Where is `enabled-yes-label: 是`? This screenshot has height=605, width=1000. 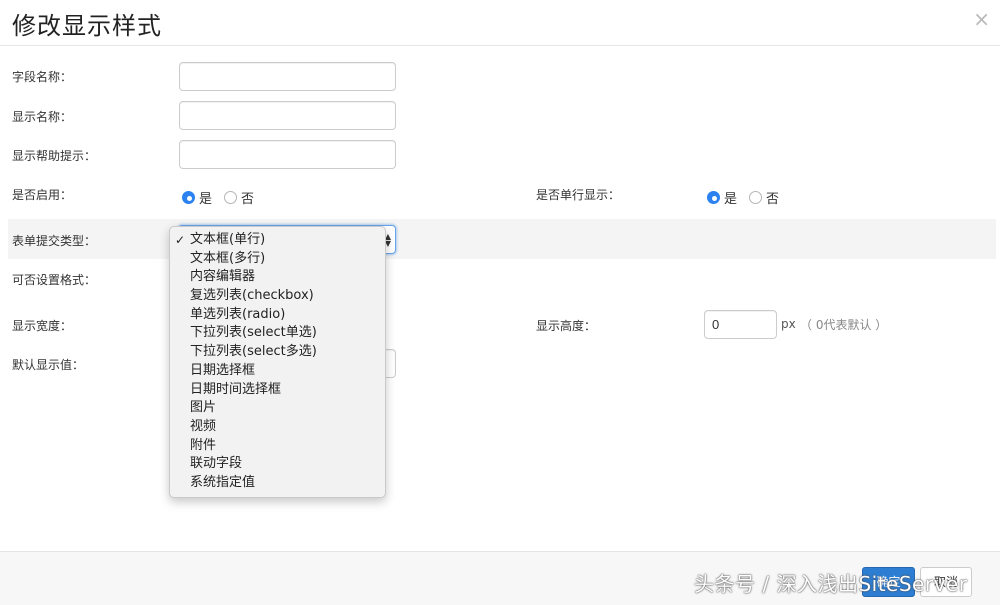
enabled-yes-label: 是 is located at coordinates (205, 197).